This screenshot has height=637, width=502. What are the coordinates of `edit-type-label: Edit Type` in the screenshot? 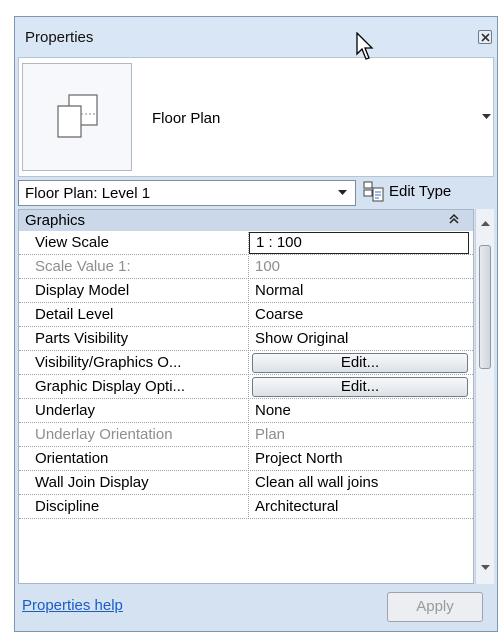 It's located at (420, 191).